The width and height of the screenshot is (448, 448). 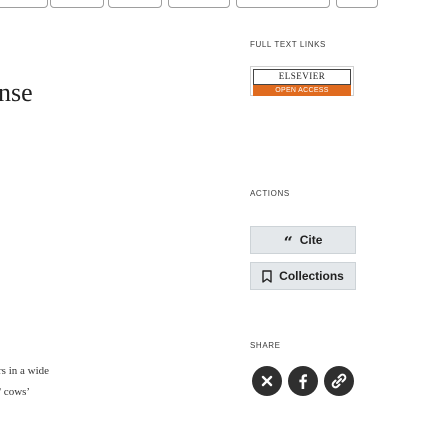 I want to click on share-heading: SHARE, so click(x=265, y=345).